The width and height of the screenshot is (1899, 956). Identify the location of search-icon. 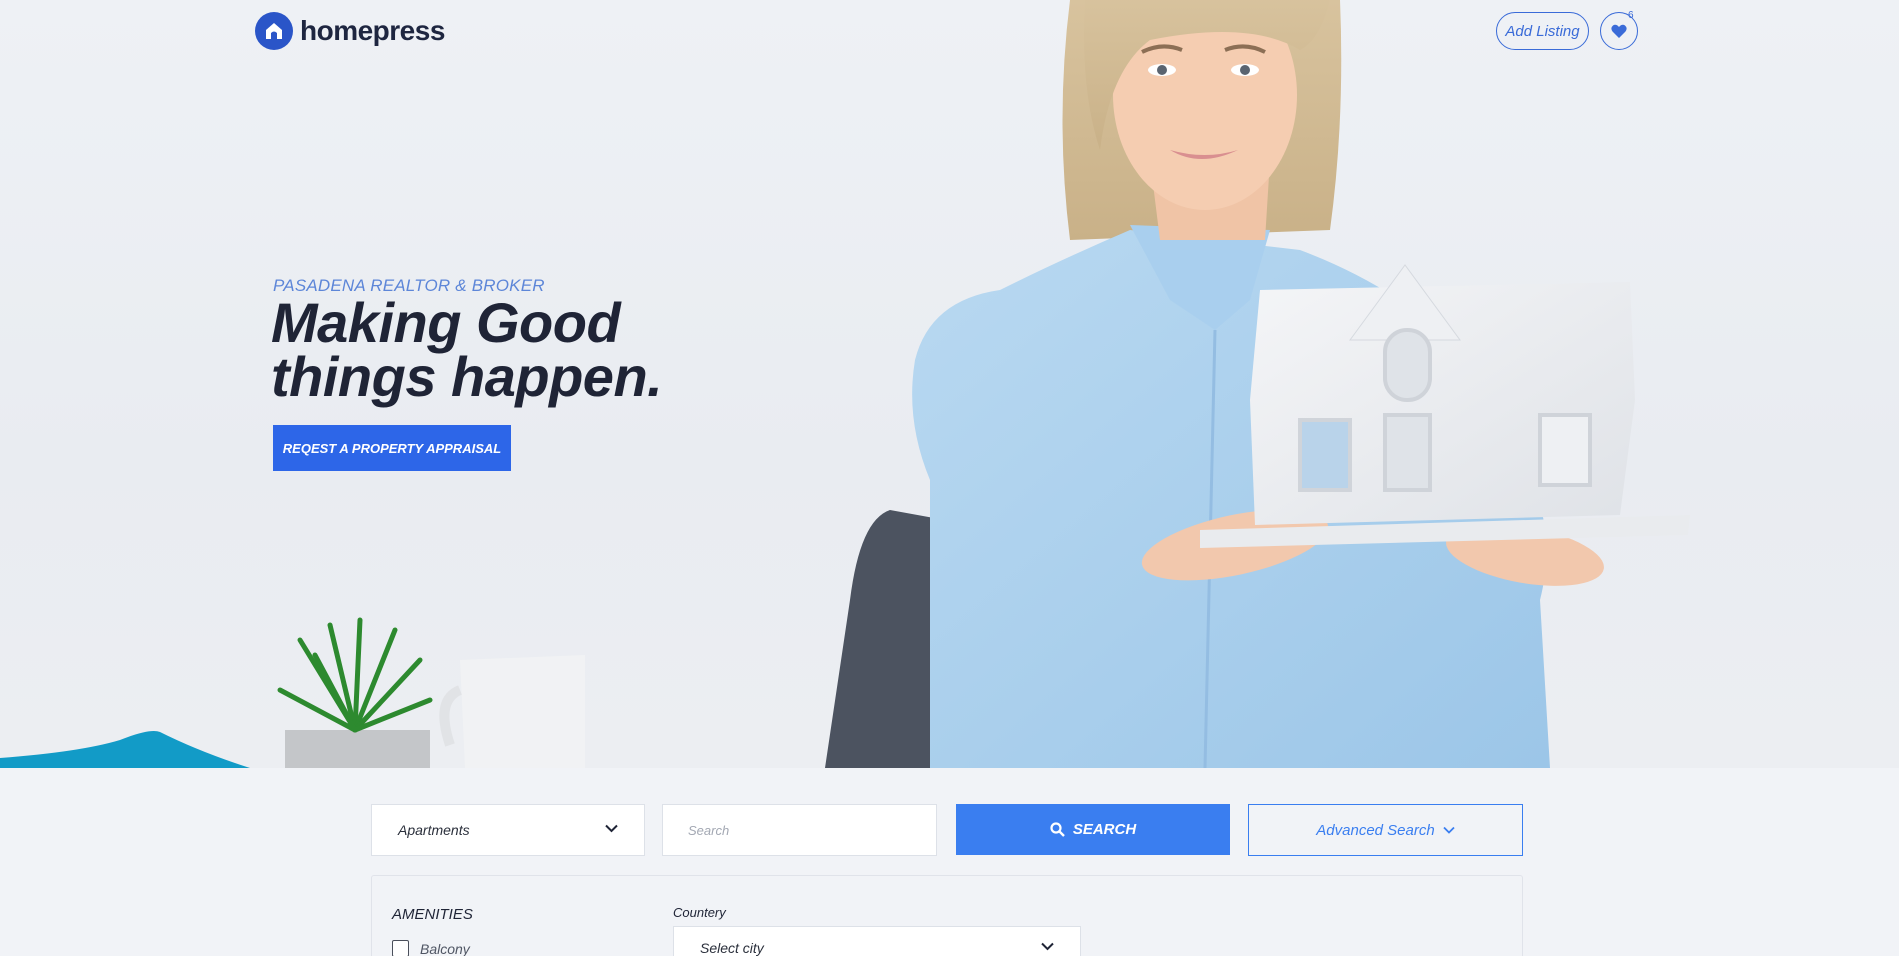
(1057, 829).